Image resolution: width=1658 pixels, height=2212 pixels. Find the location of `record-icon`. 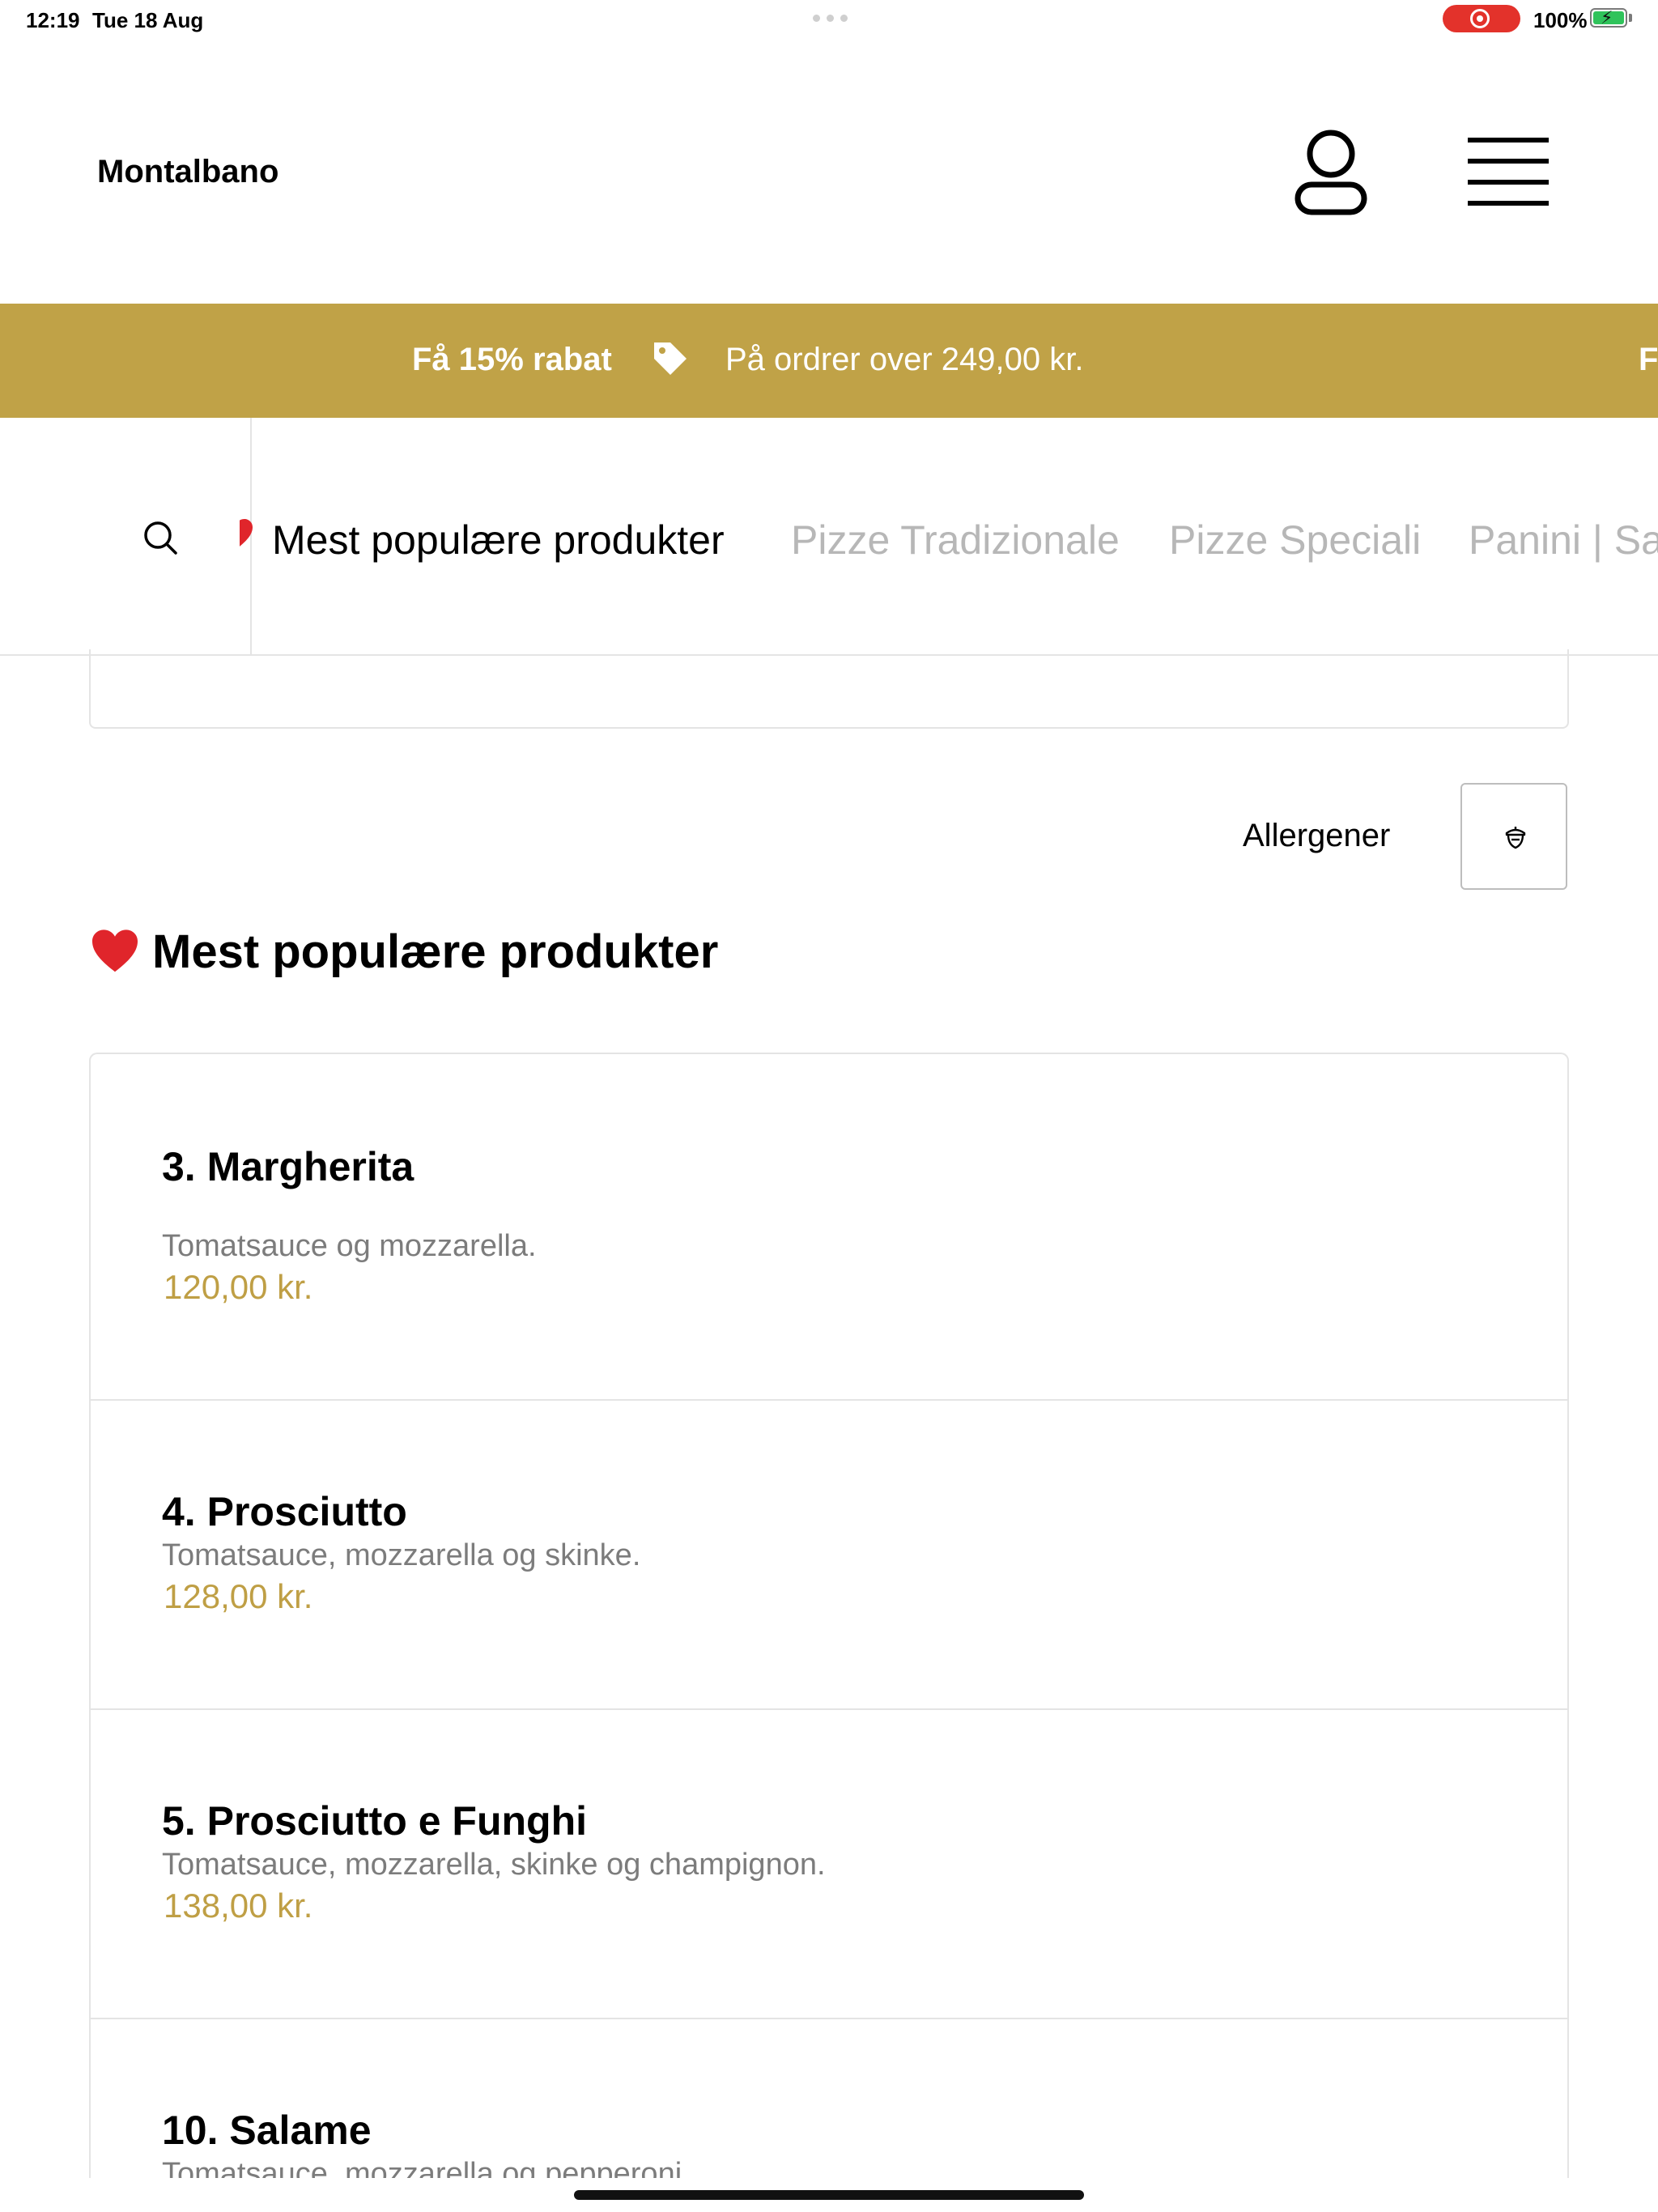

record-icon is located at coordinates (1480, 19).